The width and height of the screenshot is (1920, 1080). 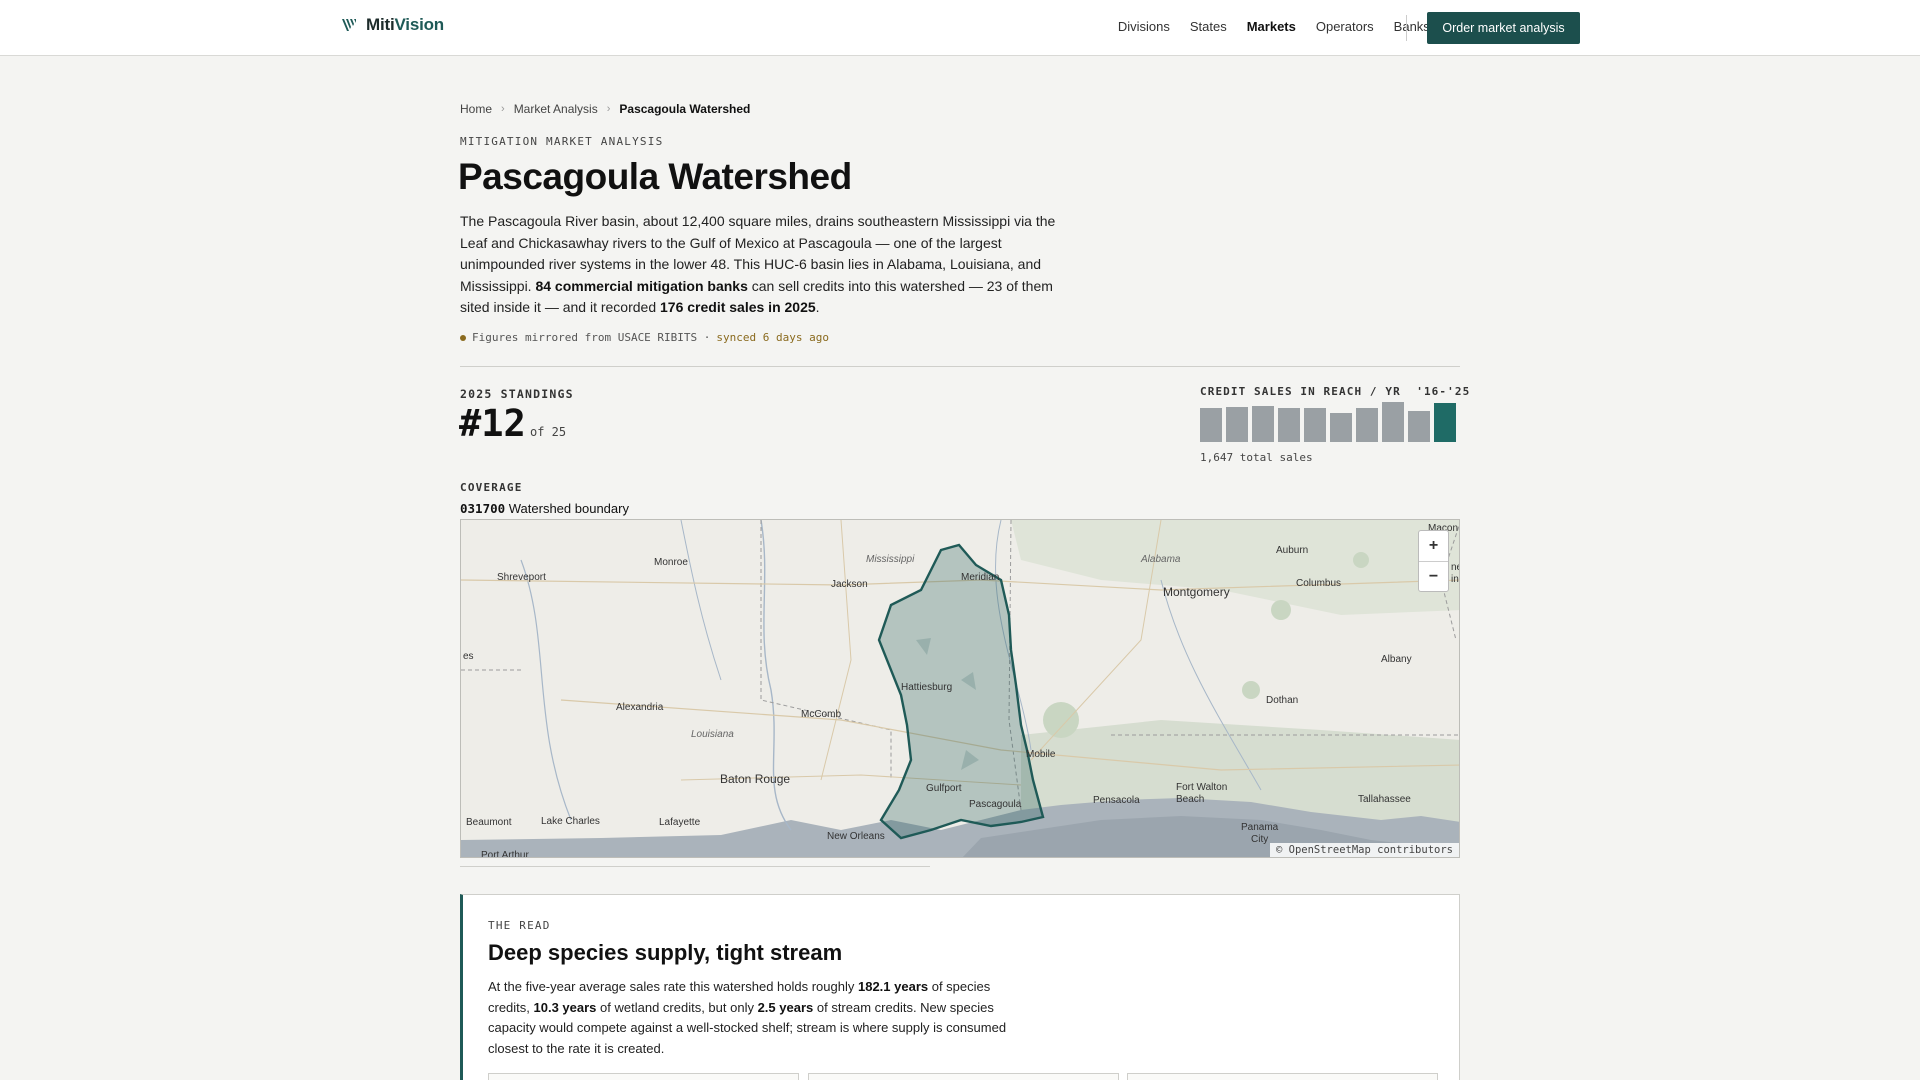 What do you see at coordinates (685, 109) in the screenshot?
I see `breadcrumb-current: Pascagoula Watershed` at bounding box center [685, 109].